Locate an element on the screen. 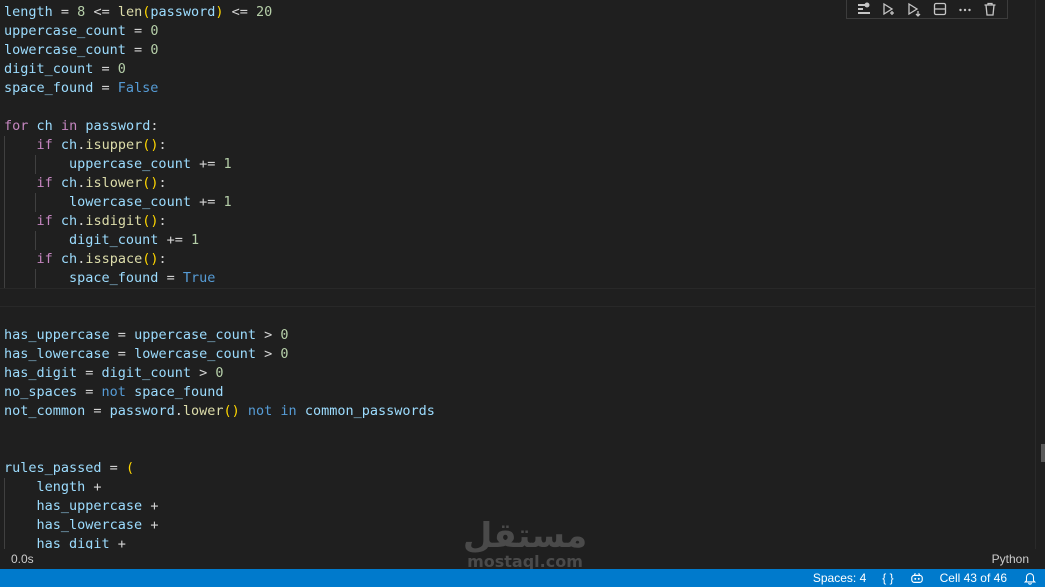 Image resolution: width=1045 pixels, height=587 pixels. language-status: { } is located at coordinates (887, 578).